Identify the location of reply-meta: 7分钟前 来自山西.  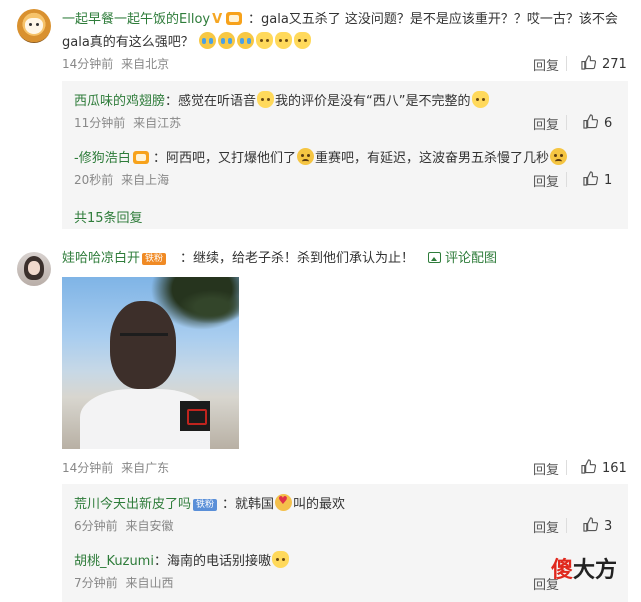
(125, 582).